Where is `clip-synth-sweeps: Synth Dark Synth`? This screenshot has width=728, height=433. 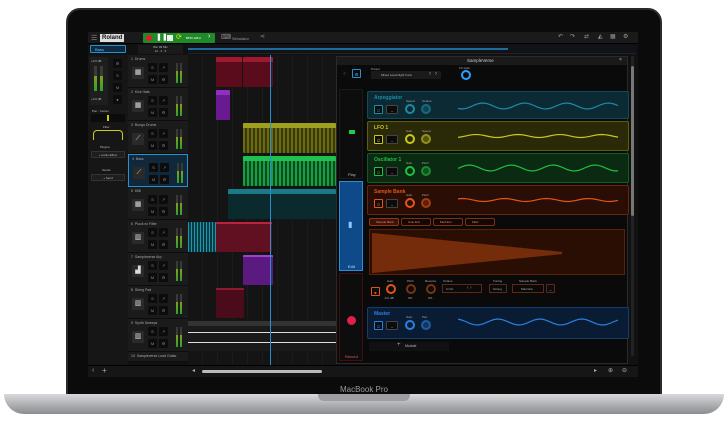
clip-synth-sweeps: Synth Dark Synth is located at coordinates (262, 336).